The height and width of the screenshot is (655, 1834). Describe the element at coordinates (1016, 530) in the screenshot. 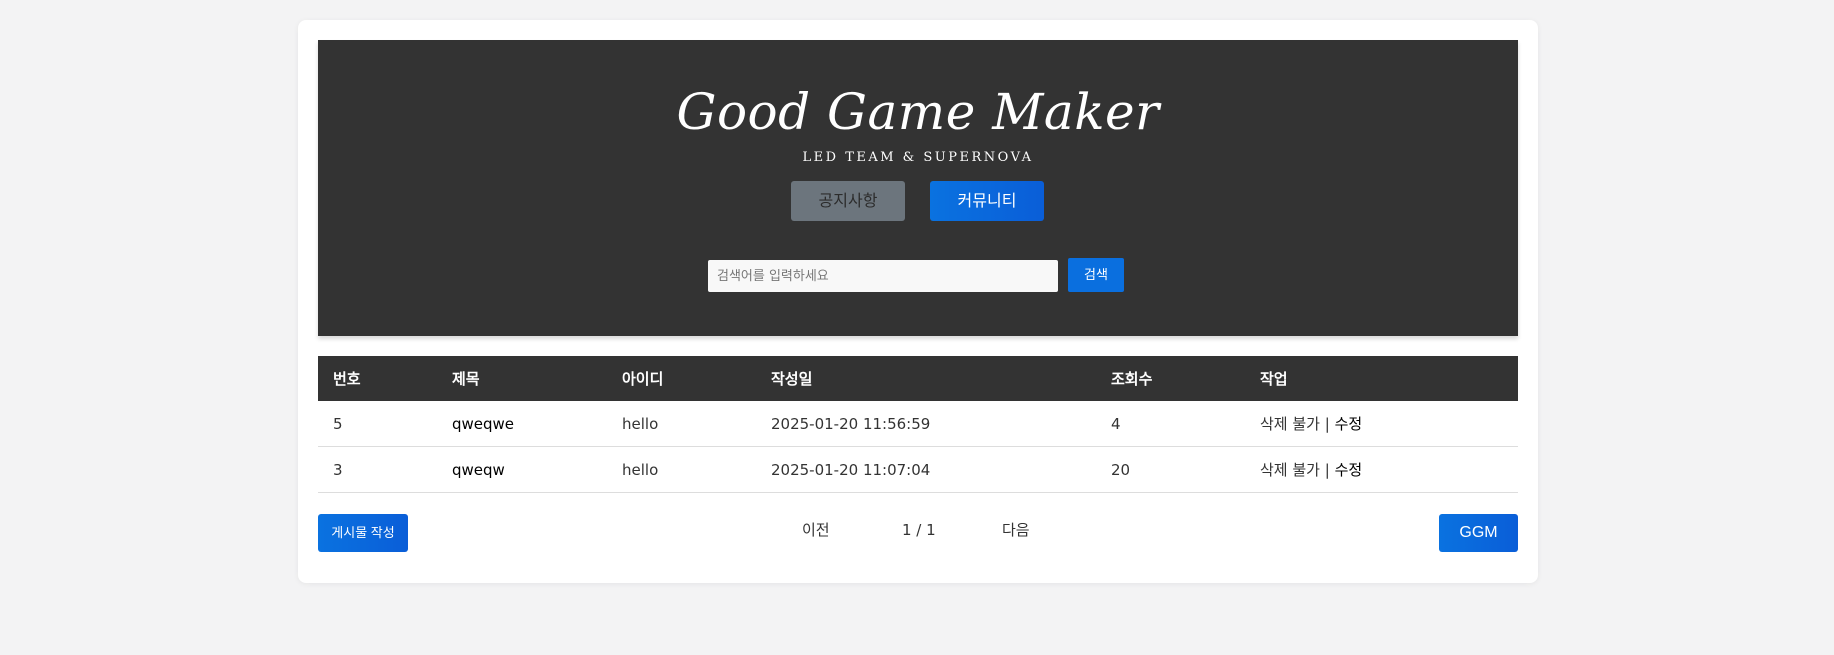

I see `pagination-next-button: 다음` at that location.